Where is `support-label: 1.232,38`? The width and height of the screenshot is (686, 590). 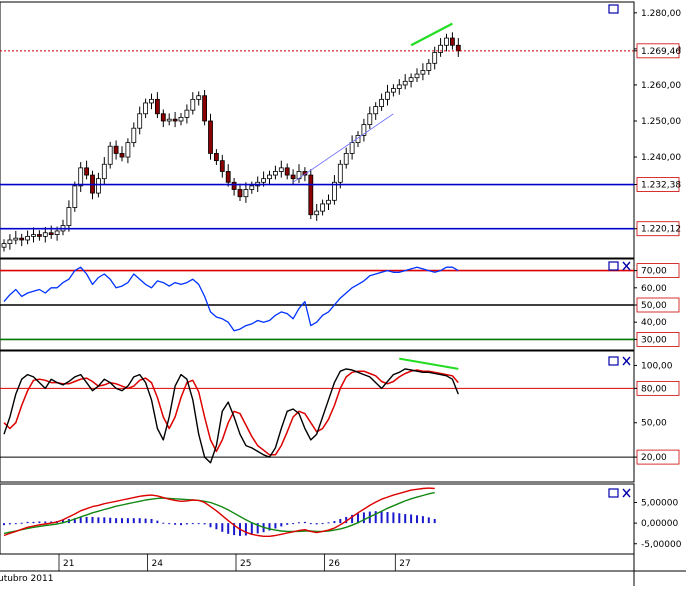 support-label: 1.232,38 is located at coordinates (661, 186).